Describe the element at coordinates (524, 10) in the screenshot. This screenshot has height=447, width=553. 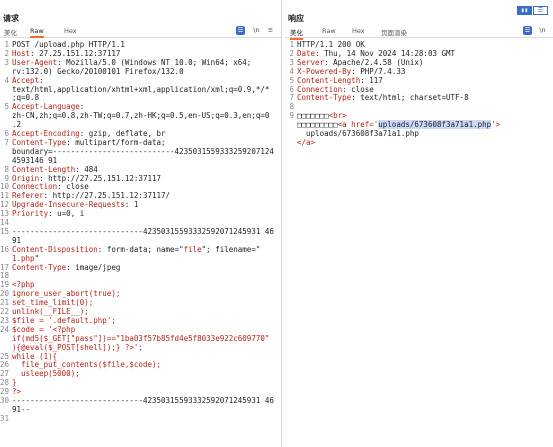
I see `split-layout-icon: ▮▮` at that location.